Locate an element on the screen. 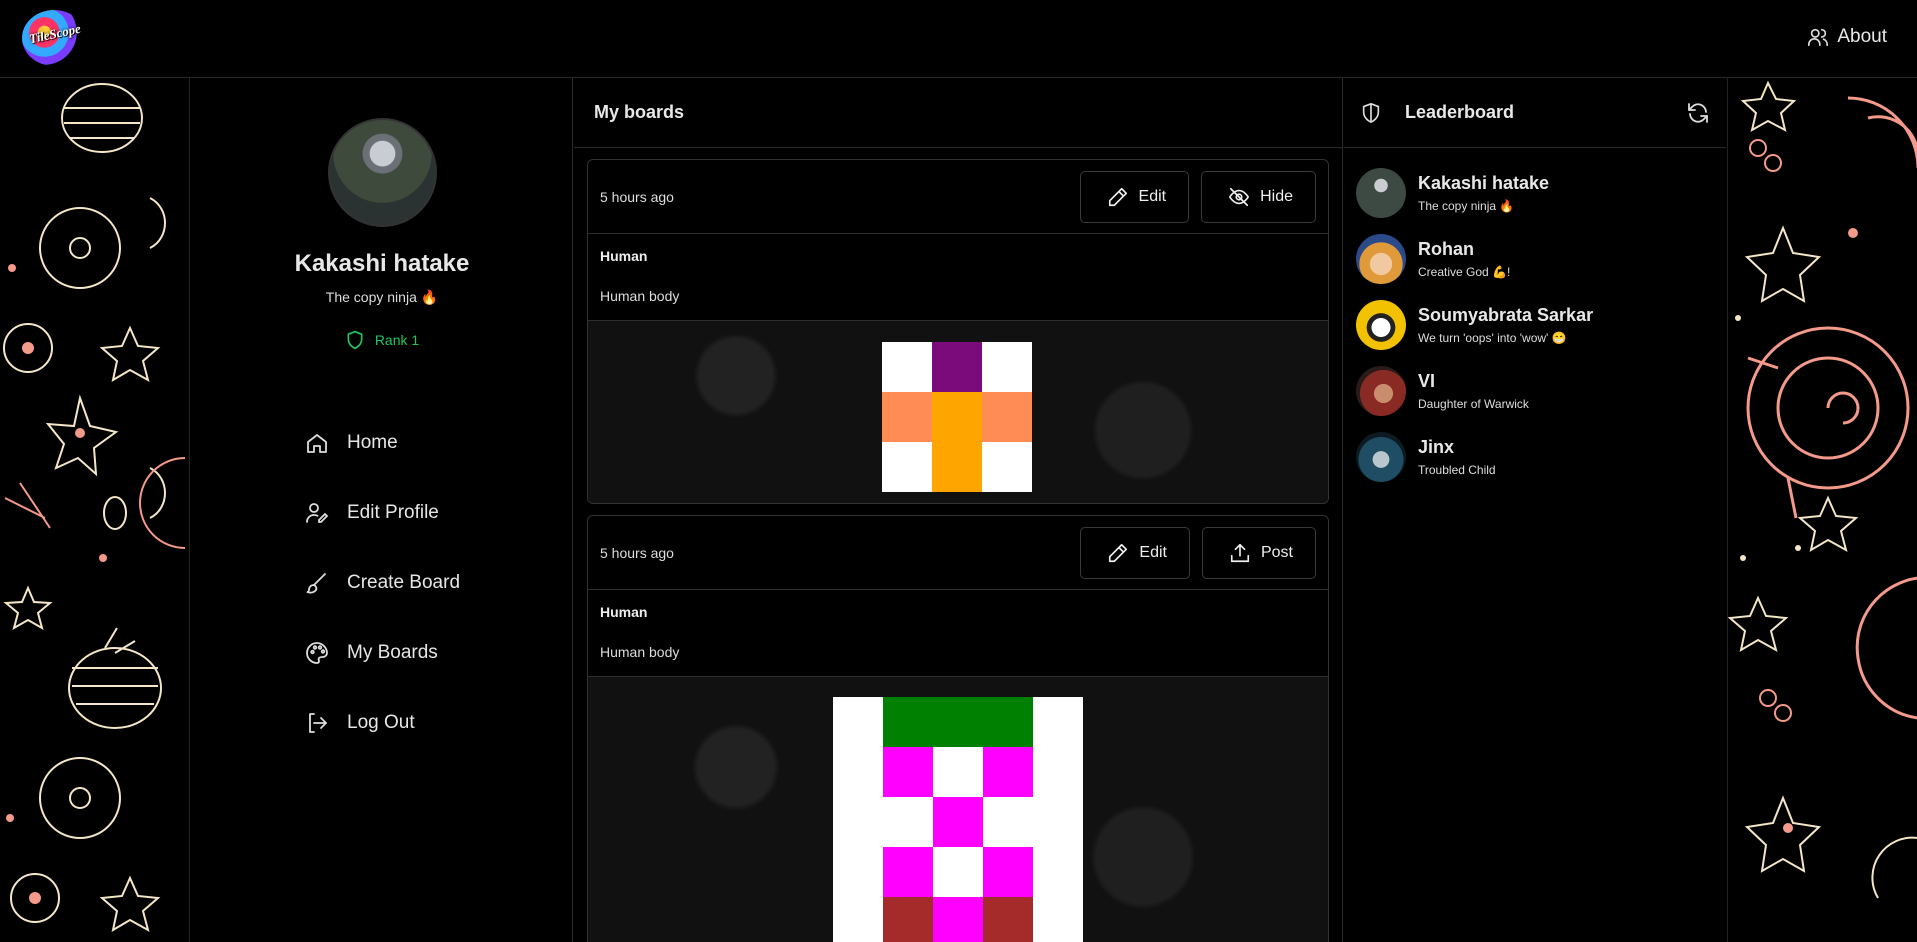  profile-avatar is located at coordinates (382, 172).